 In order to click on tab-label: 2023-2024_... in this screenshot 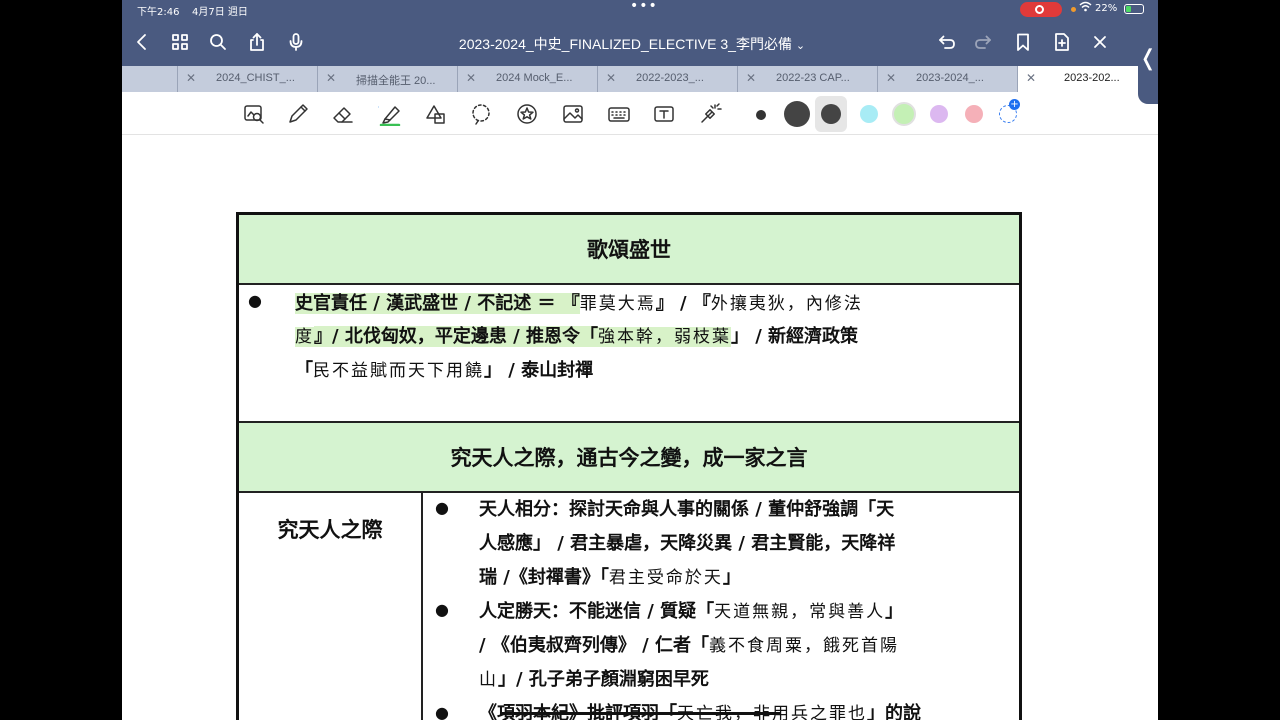, I will do `click(950, 78)`.